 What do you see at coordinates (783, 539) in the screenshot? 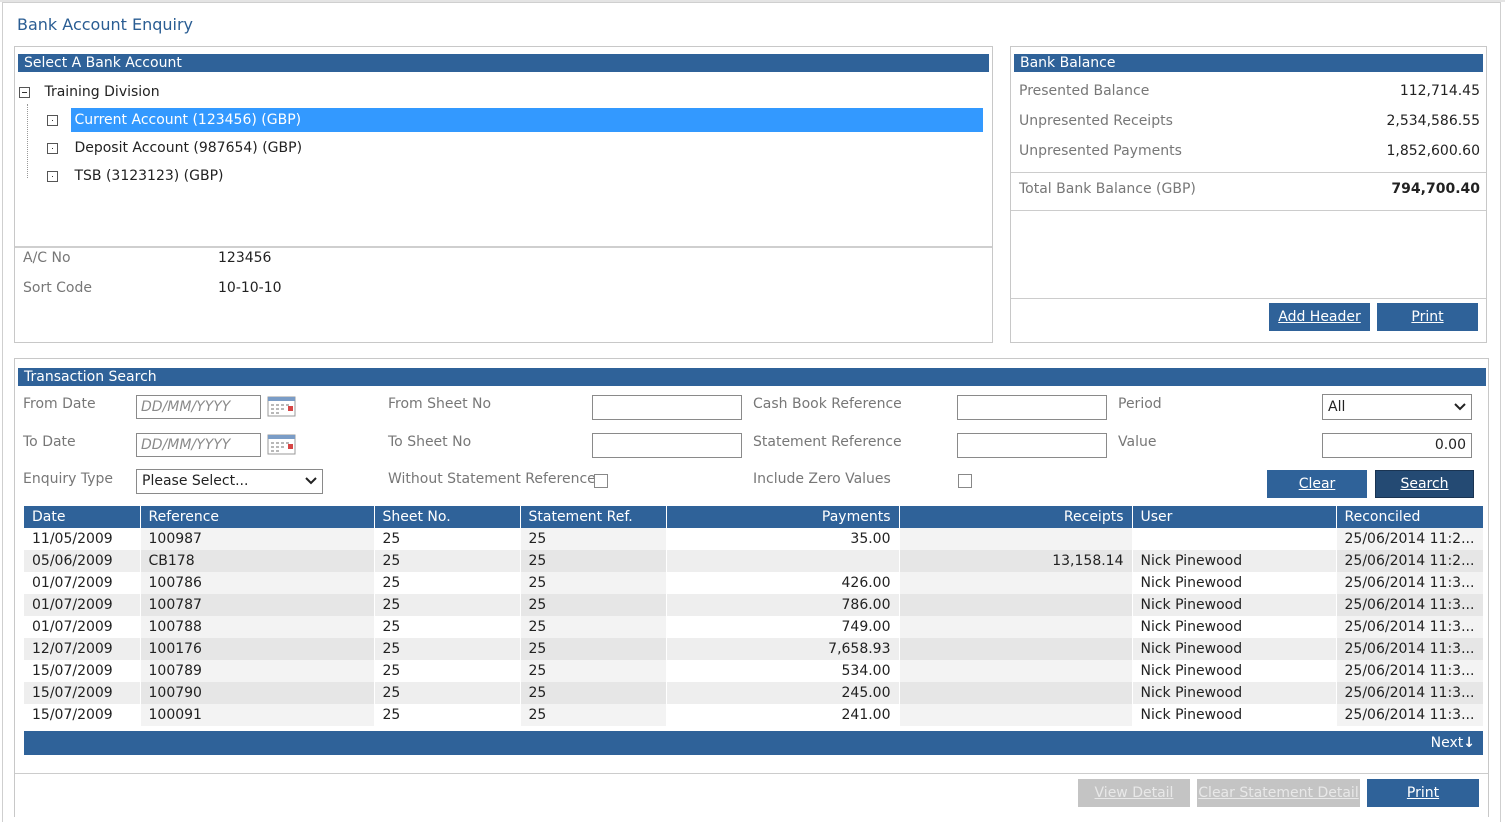
I see `table-cell: 35.00` at bounding box center [783, 539].